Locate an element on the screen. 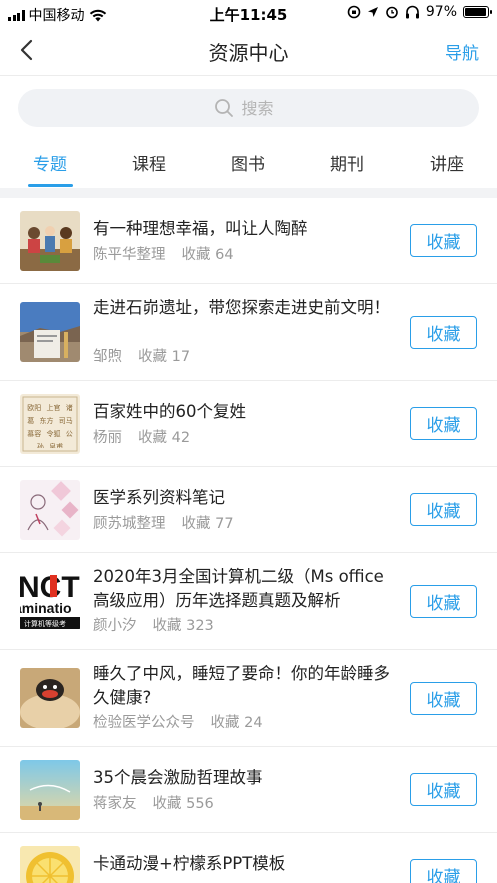 This screenshot has width=497, height=883. item-author: 顾苏城整理 is located at coordinates (129, 524).